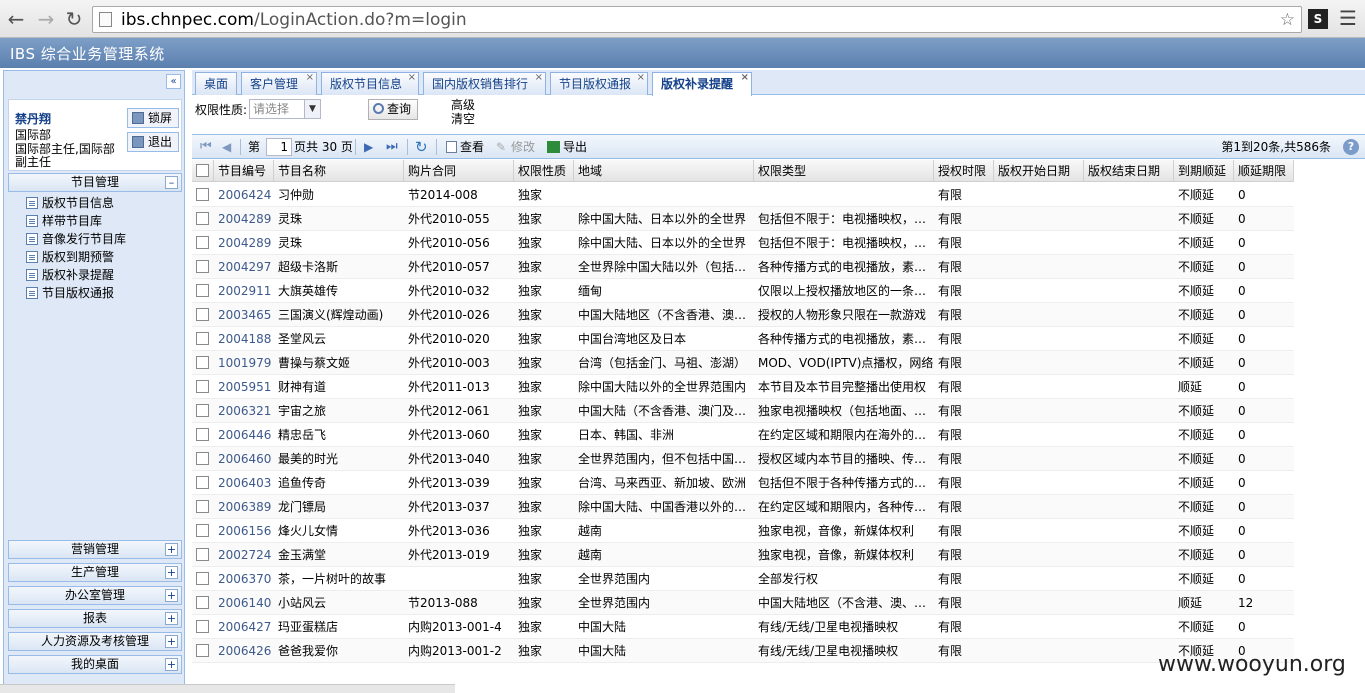  What do you see at coordinates (76, 239) in the screenshot?
I see `sidebar-item-3: 音像发行节目库` at bounding box center [76, 239].